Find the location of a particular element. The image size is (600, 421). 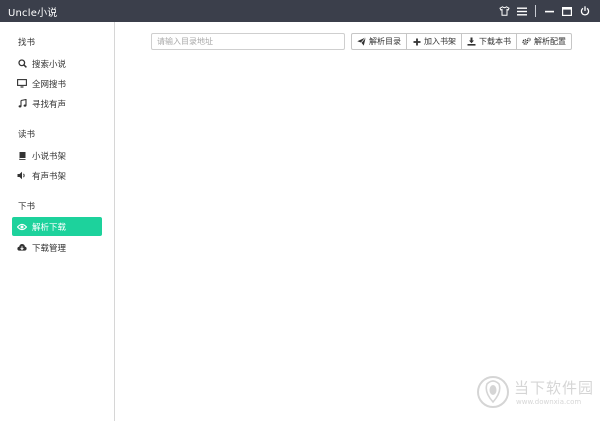

watermark-url: www.downxia.com is located at coordinates (549, 402).